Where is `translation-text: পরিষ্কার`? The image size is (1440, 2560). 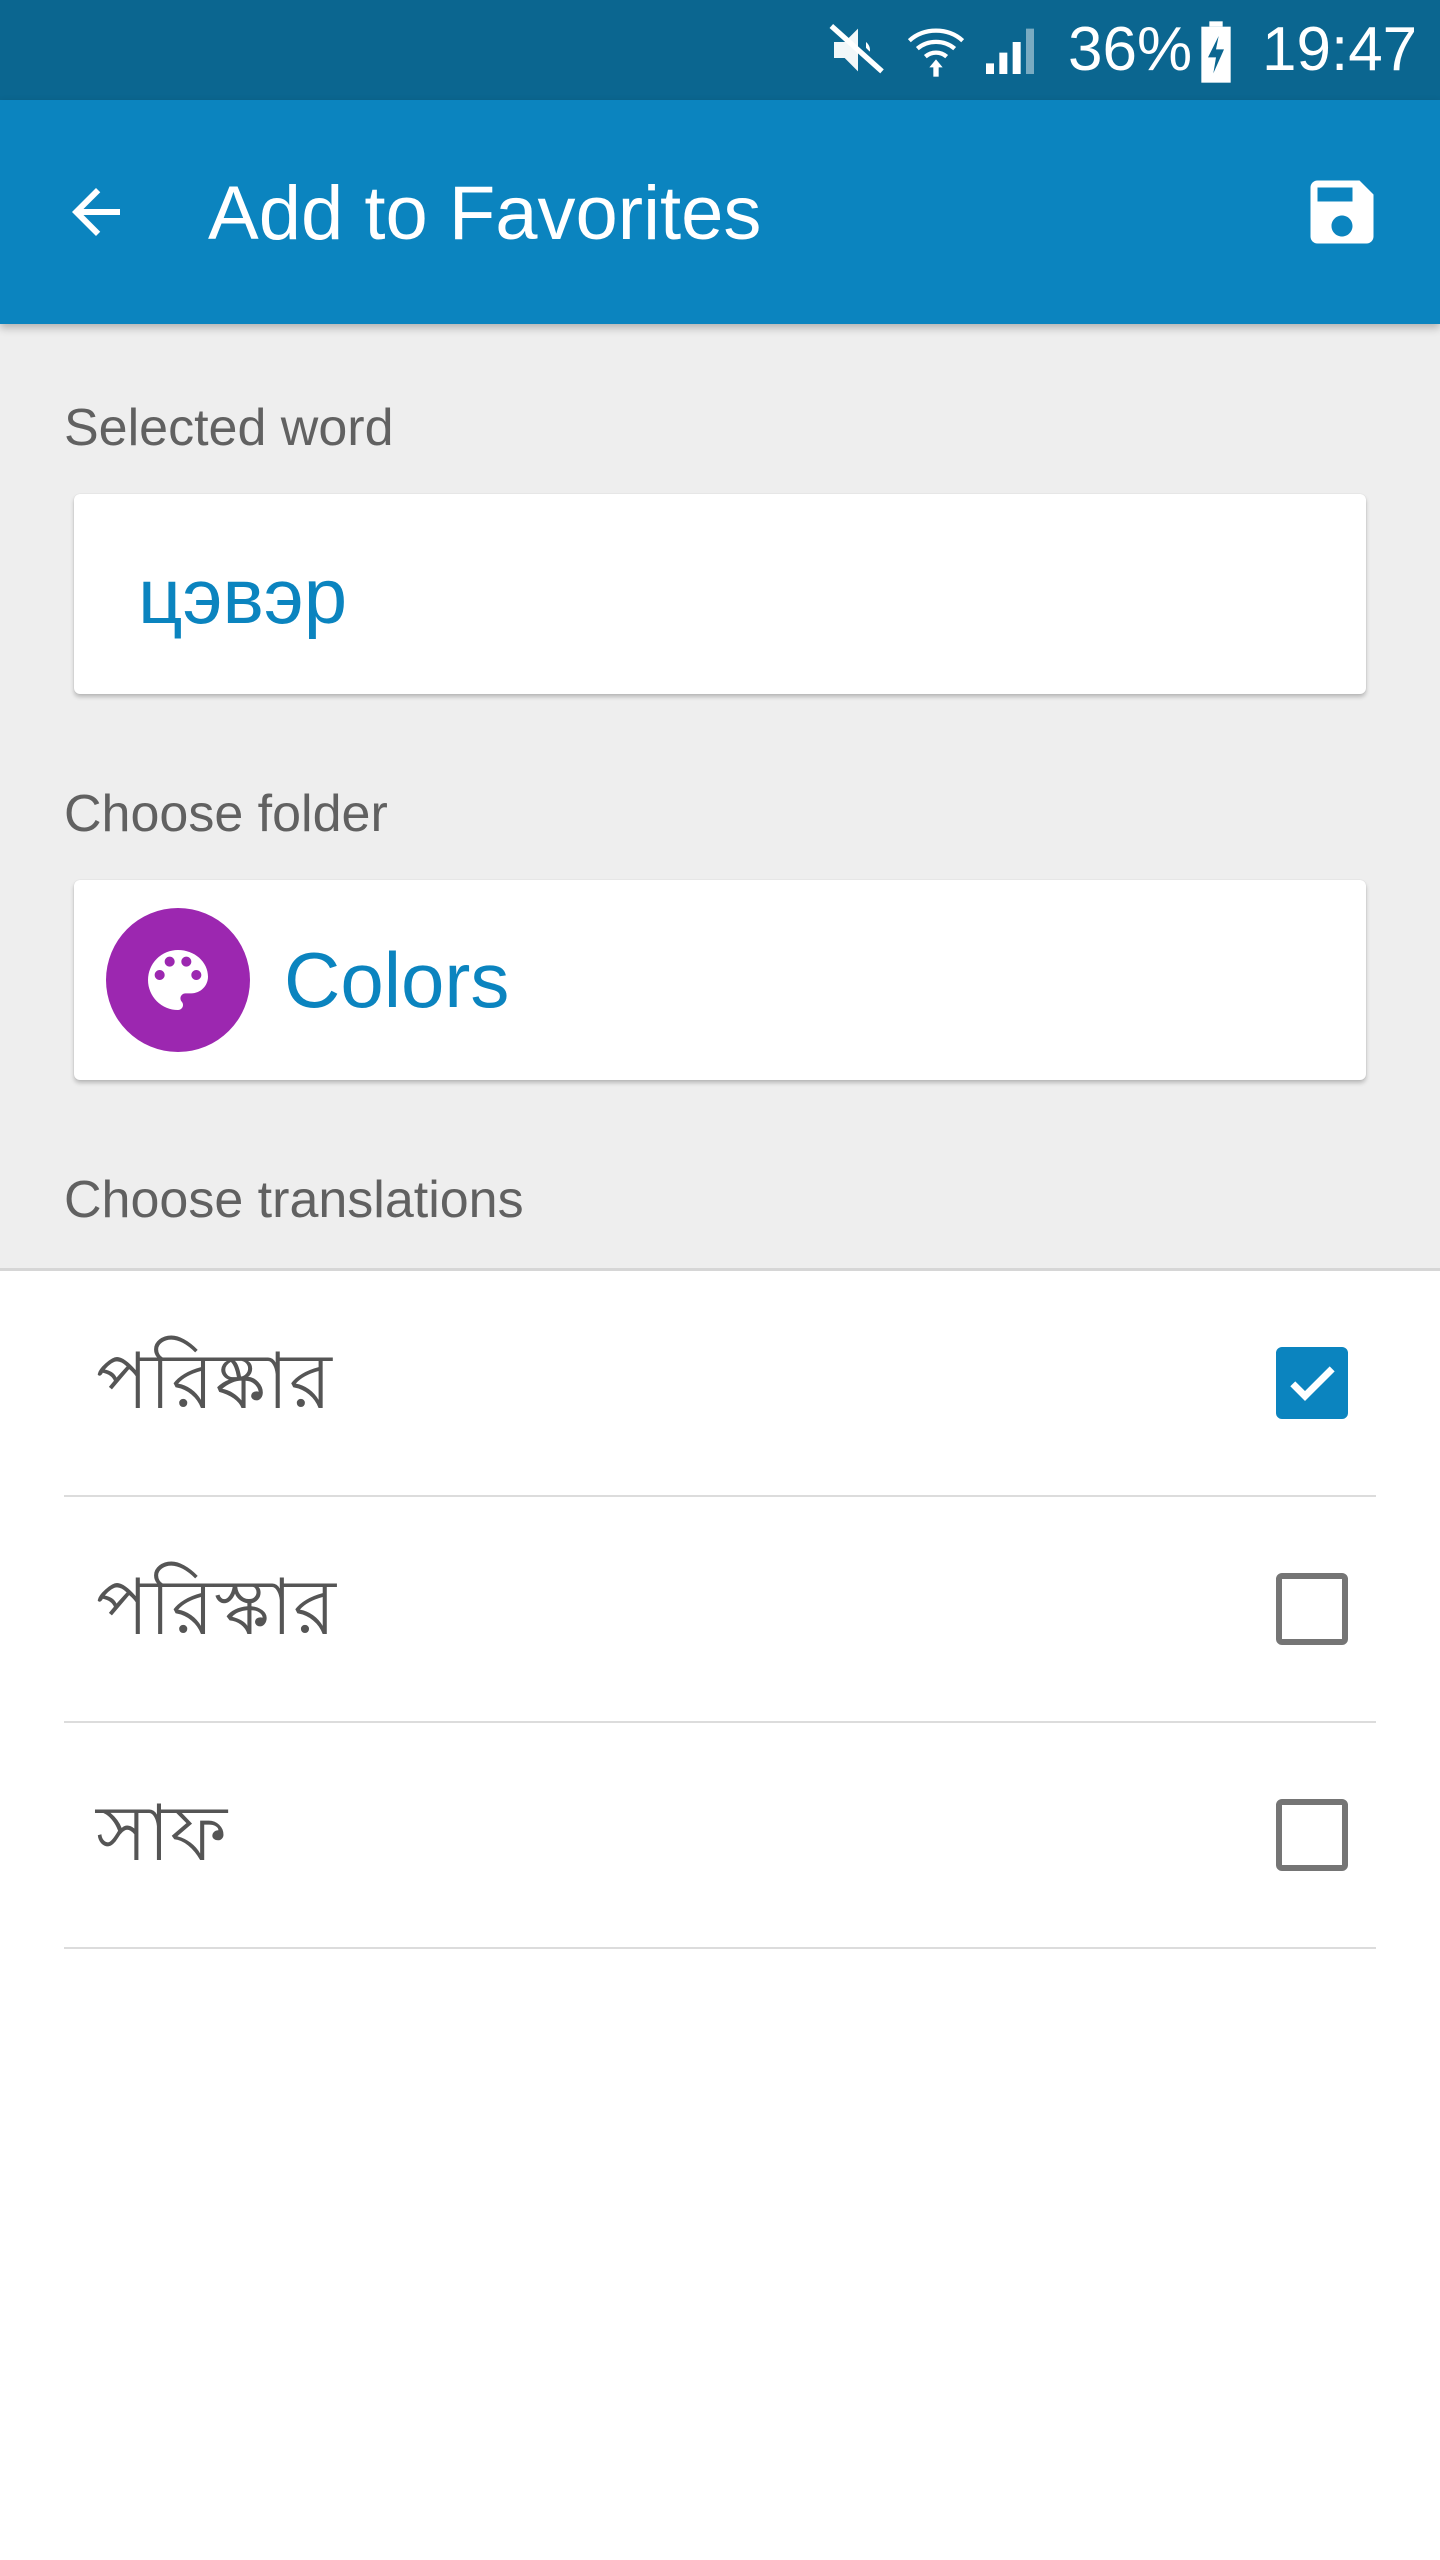
translation-text: পরিষ্কার is located at coordinates (214, 1382).